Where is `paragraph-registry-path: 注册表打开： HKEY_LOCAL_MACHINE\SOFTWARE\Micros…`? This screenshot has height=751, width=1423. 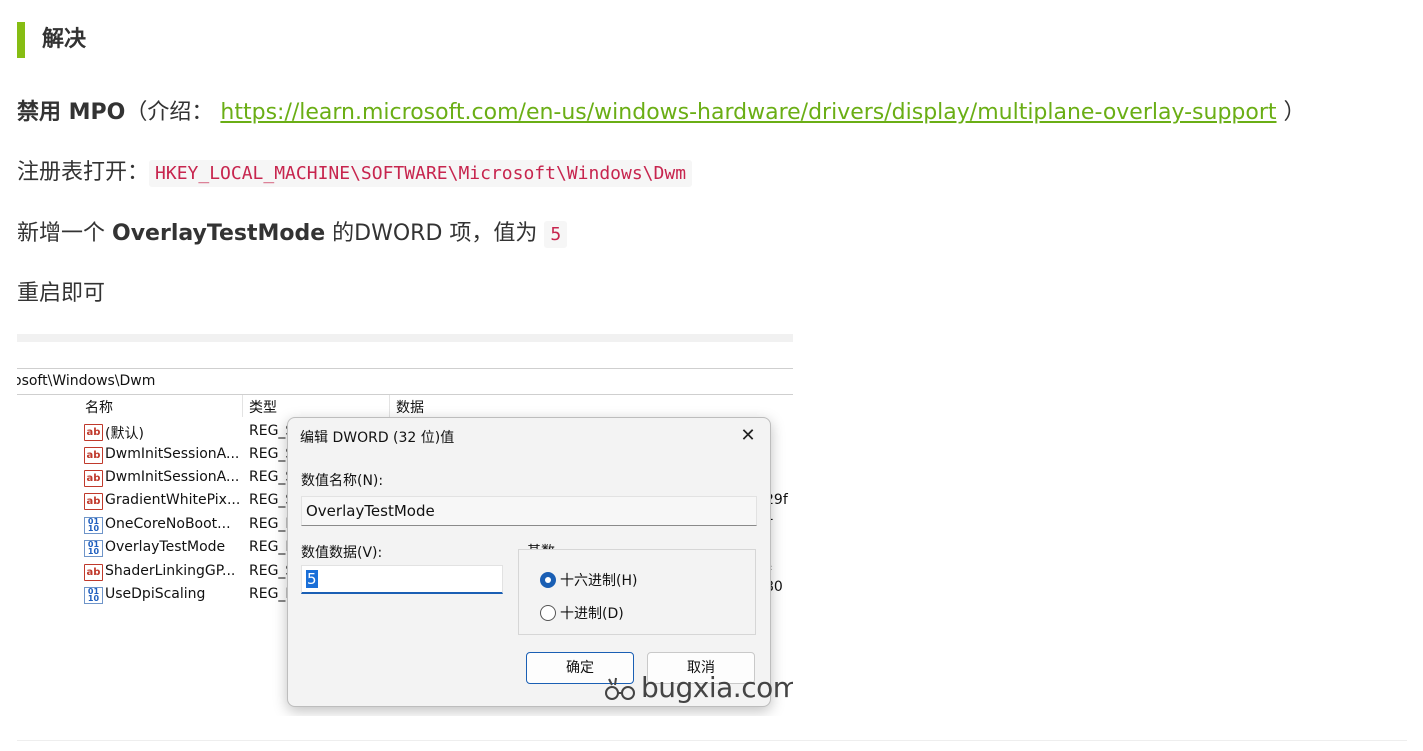 paragraph-registry-path: 注册表打开： HKEY_LOCAL_MACHINE\SOFTWARE\Micros… is located at coordinates (355, 173).